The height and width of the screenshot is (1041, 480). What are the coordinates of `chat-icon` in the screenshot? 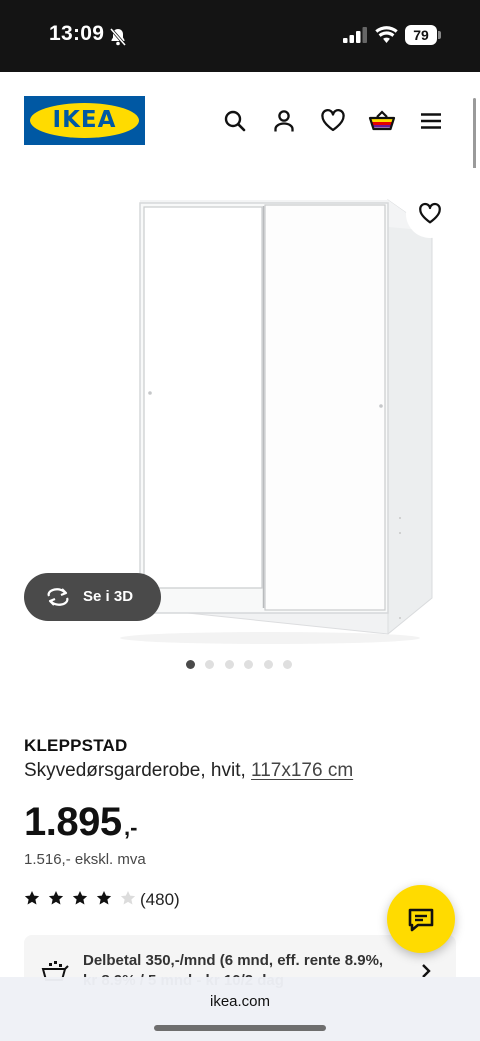 It's located at (421, 920).